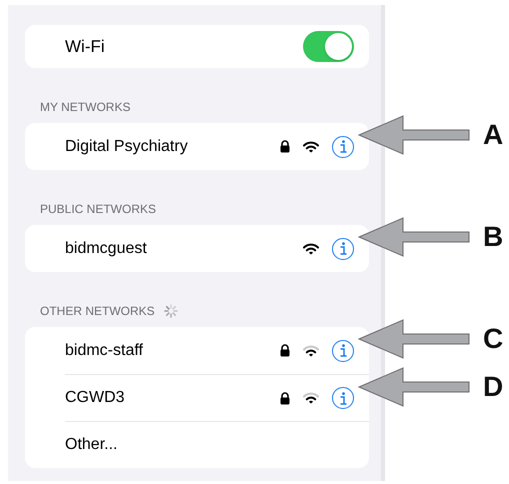 The image size is (509, 484). I want to click on callout-label: D, so click(493, 387).